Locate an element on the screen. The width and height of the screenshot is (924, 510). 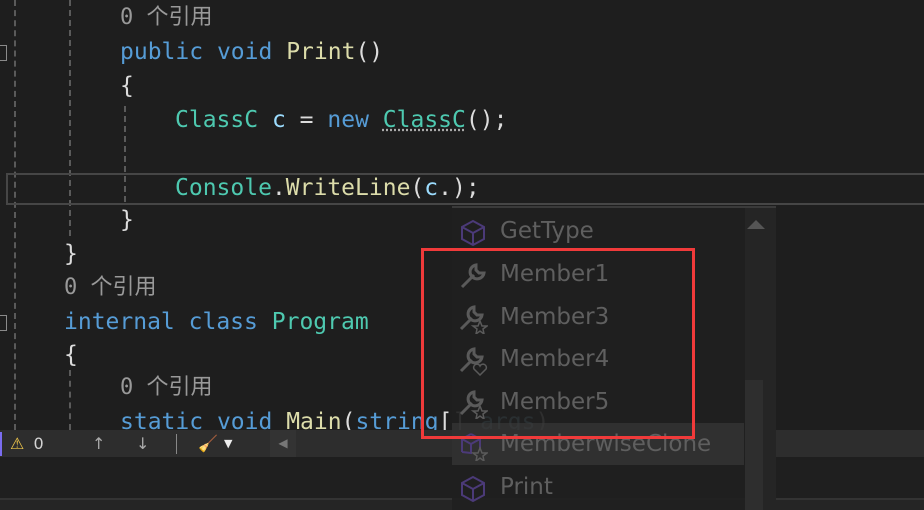
completion-scrollbar is located at coordinates (760, 359).